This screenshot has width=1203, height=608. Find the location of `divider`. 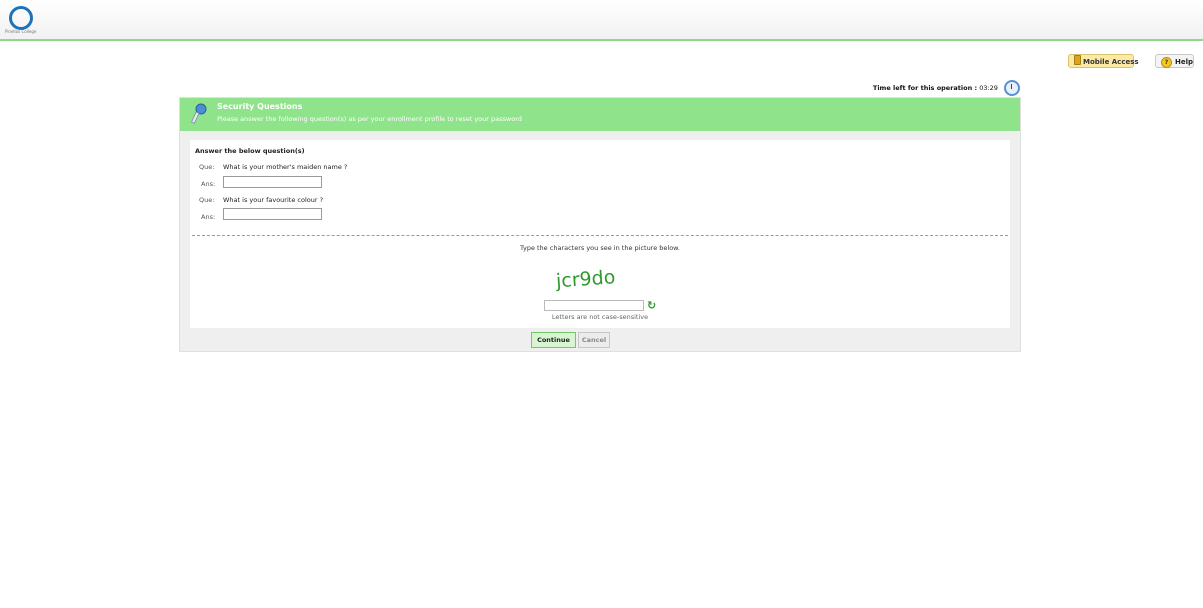

divider is located at coordinates (600, 235).